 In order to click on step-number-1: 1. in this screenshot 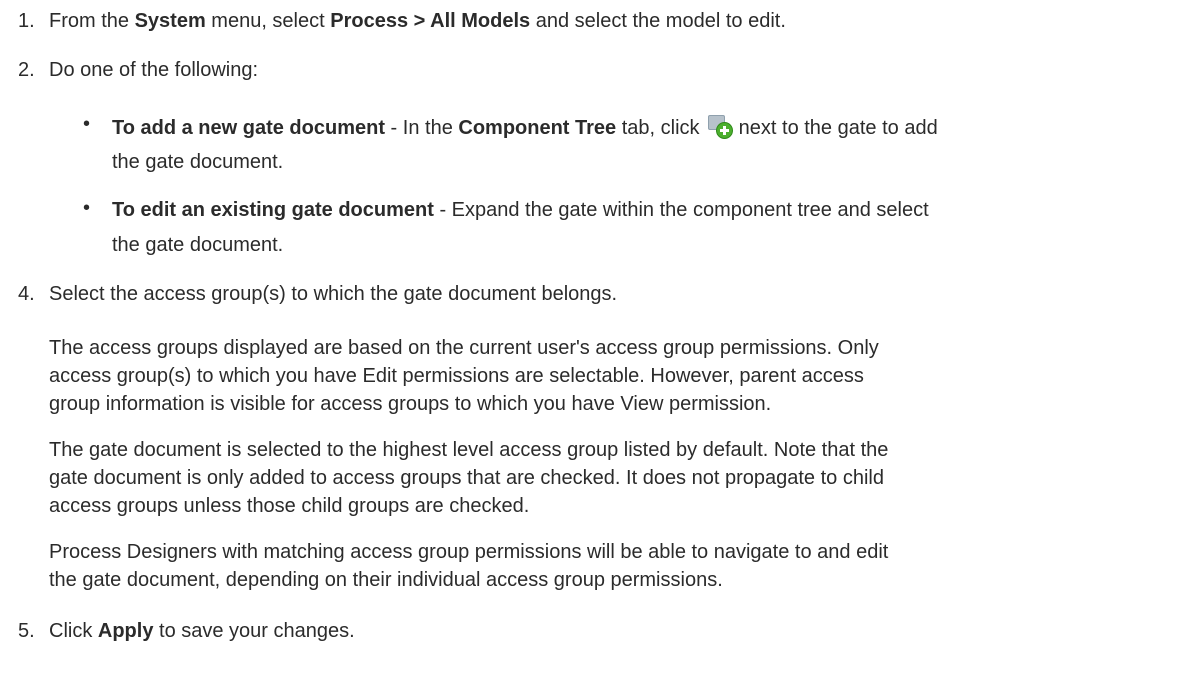, I will do `click(26, 21)`.